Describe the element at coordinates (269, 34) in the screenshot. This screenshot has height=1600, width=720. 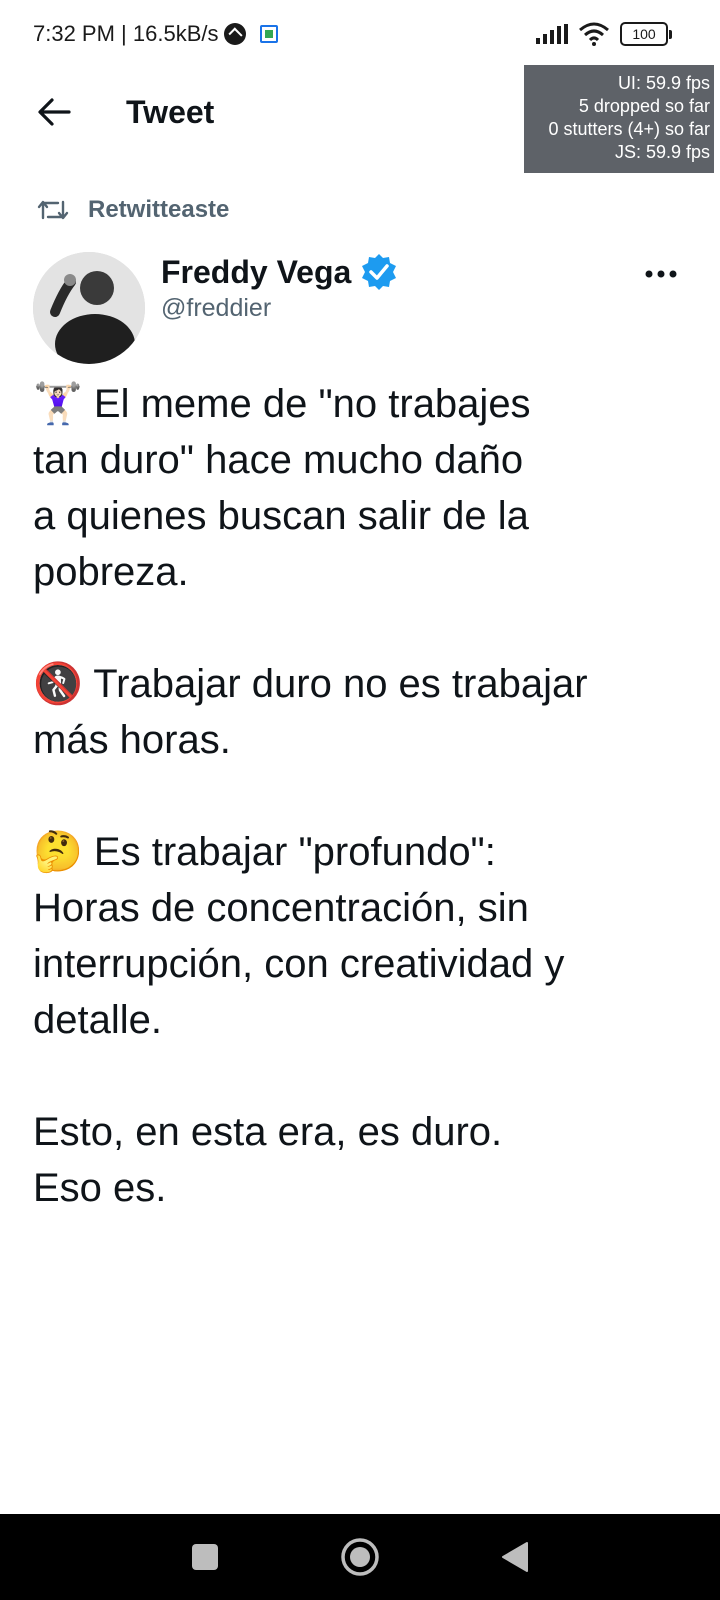
I see `calendar-notification-icon` at that location.